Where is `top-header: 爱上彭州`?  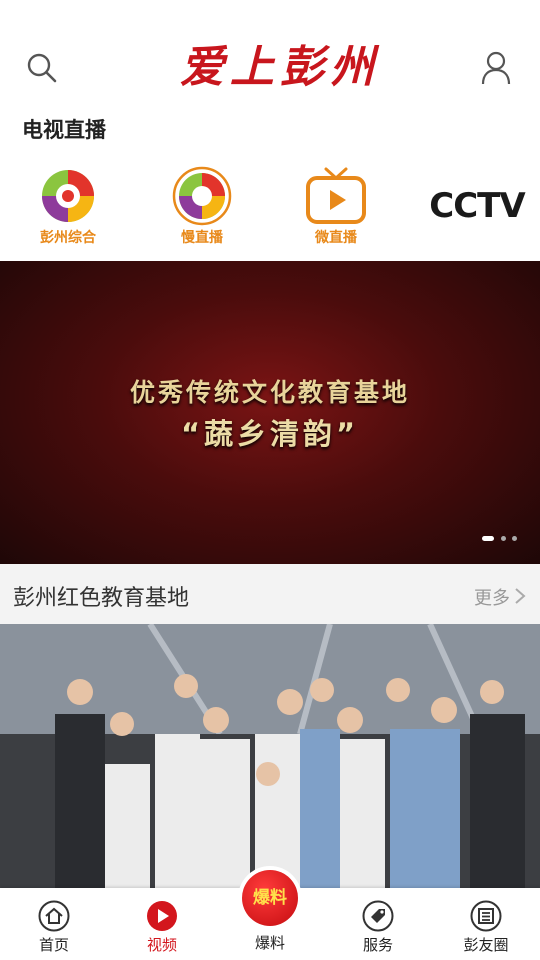
top-header: 爱上彭州 is located at coordinates (270, 55).